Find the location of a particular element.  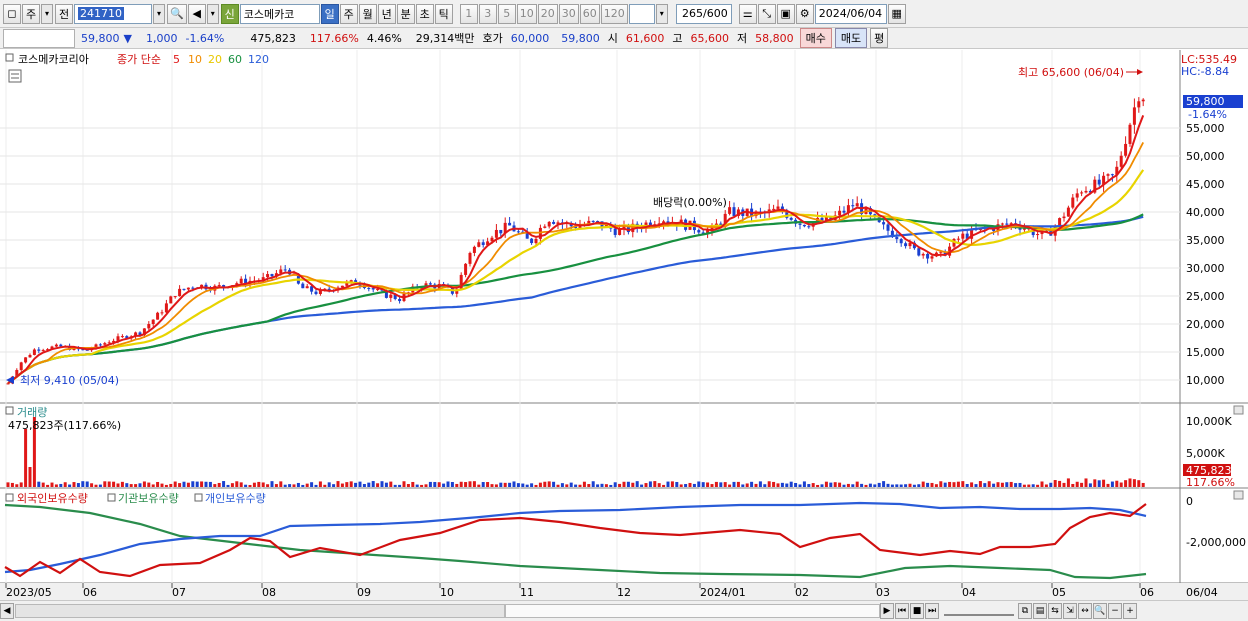

panel-settings-icon is located at coordinates (15, 76).